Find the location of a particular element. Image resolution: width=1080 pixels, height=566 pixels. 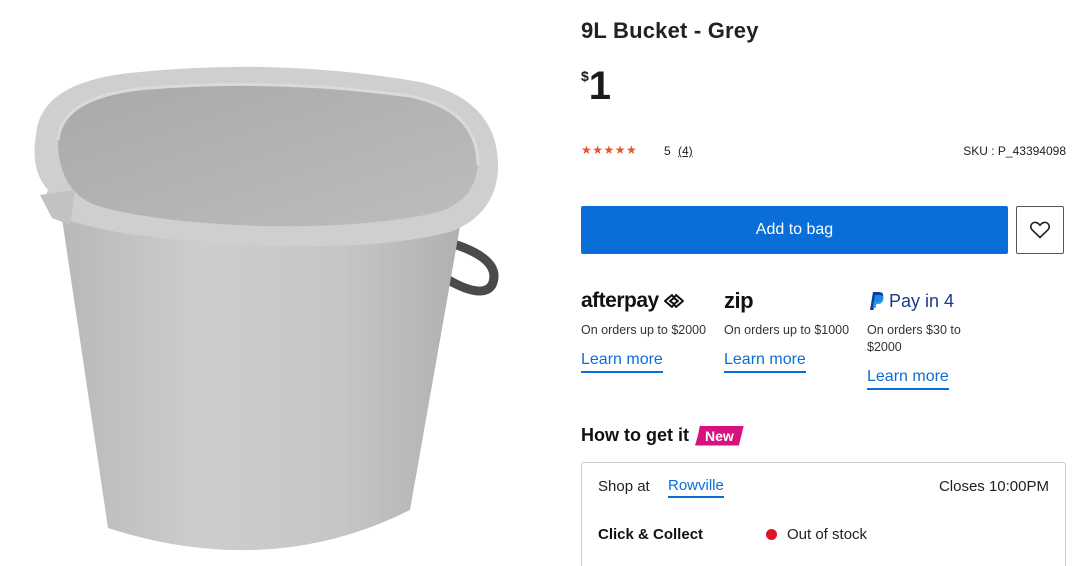

afterpay-description: On orders up to $2000 is located at coordinates (644, 330).